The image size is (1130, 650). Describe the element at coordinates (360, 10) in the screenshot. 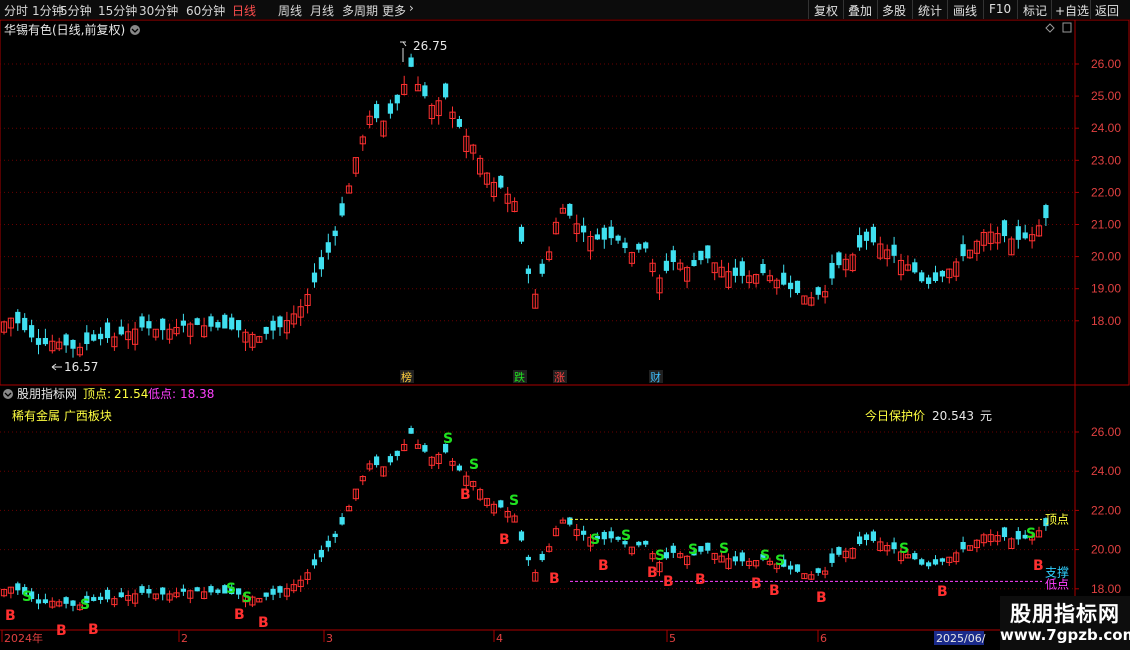

I see `period-tab-9: 多周期` at that location.